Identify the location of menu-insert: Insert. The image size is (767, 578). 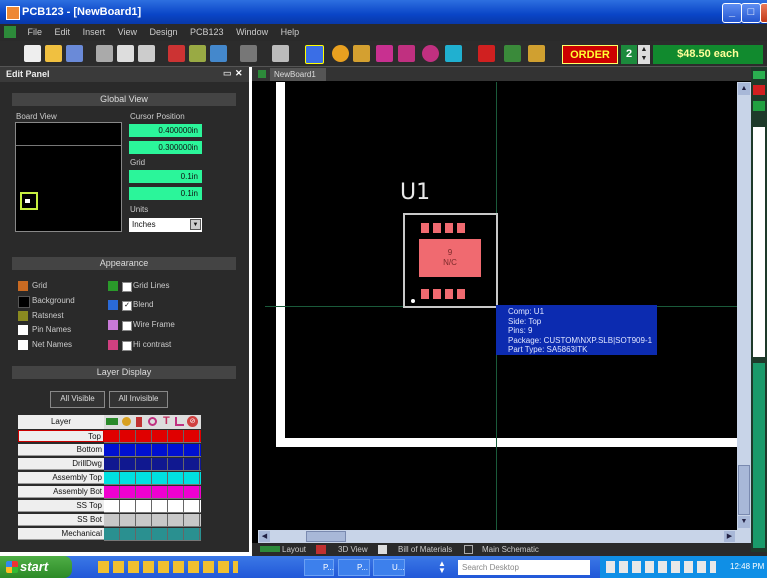
(94, 30).